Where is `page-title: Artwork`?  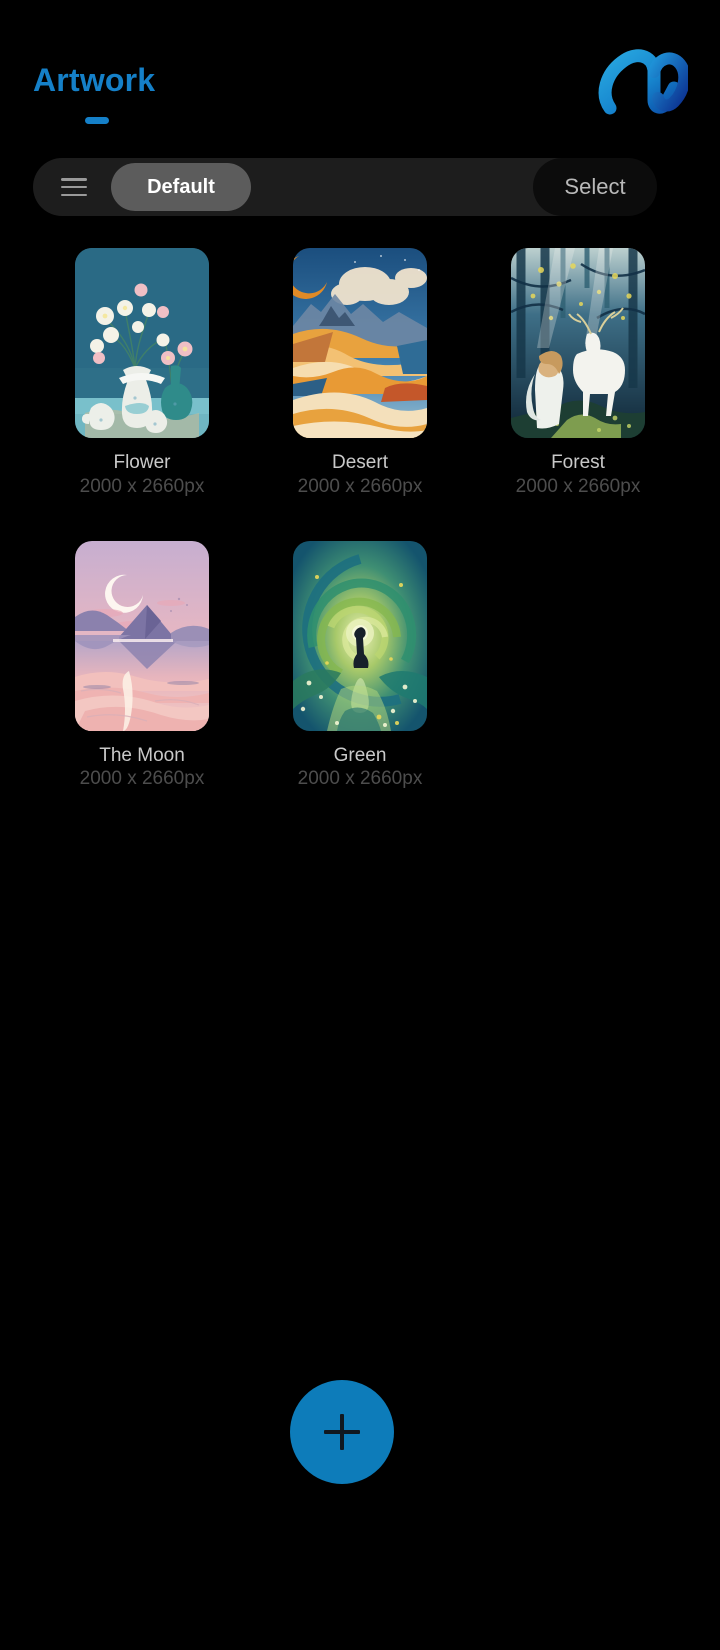 page-title: Artwork is located at coordinates (94, 80).